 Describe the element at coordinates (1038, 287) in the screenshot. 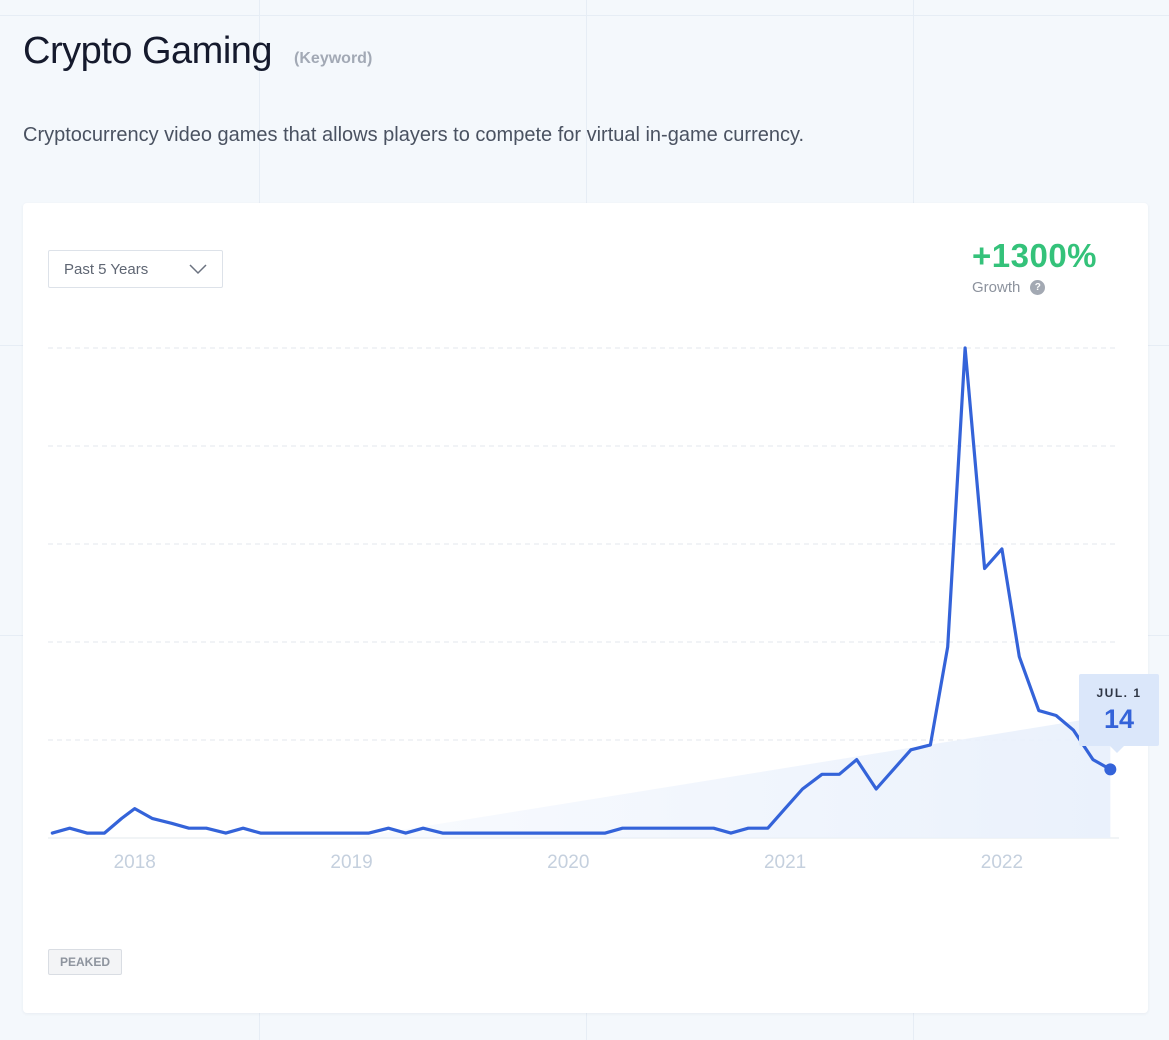

I see `question-circle-icon: ?` at that location.